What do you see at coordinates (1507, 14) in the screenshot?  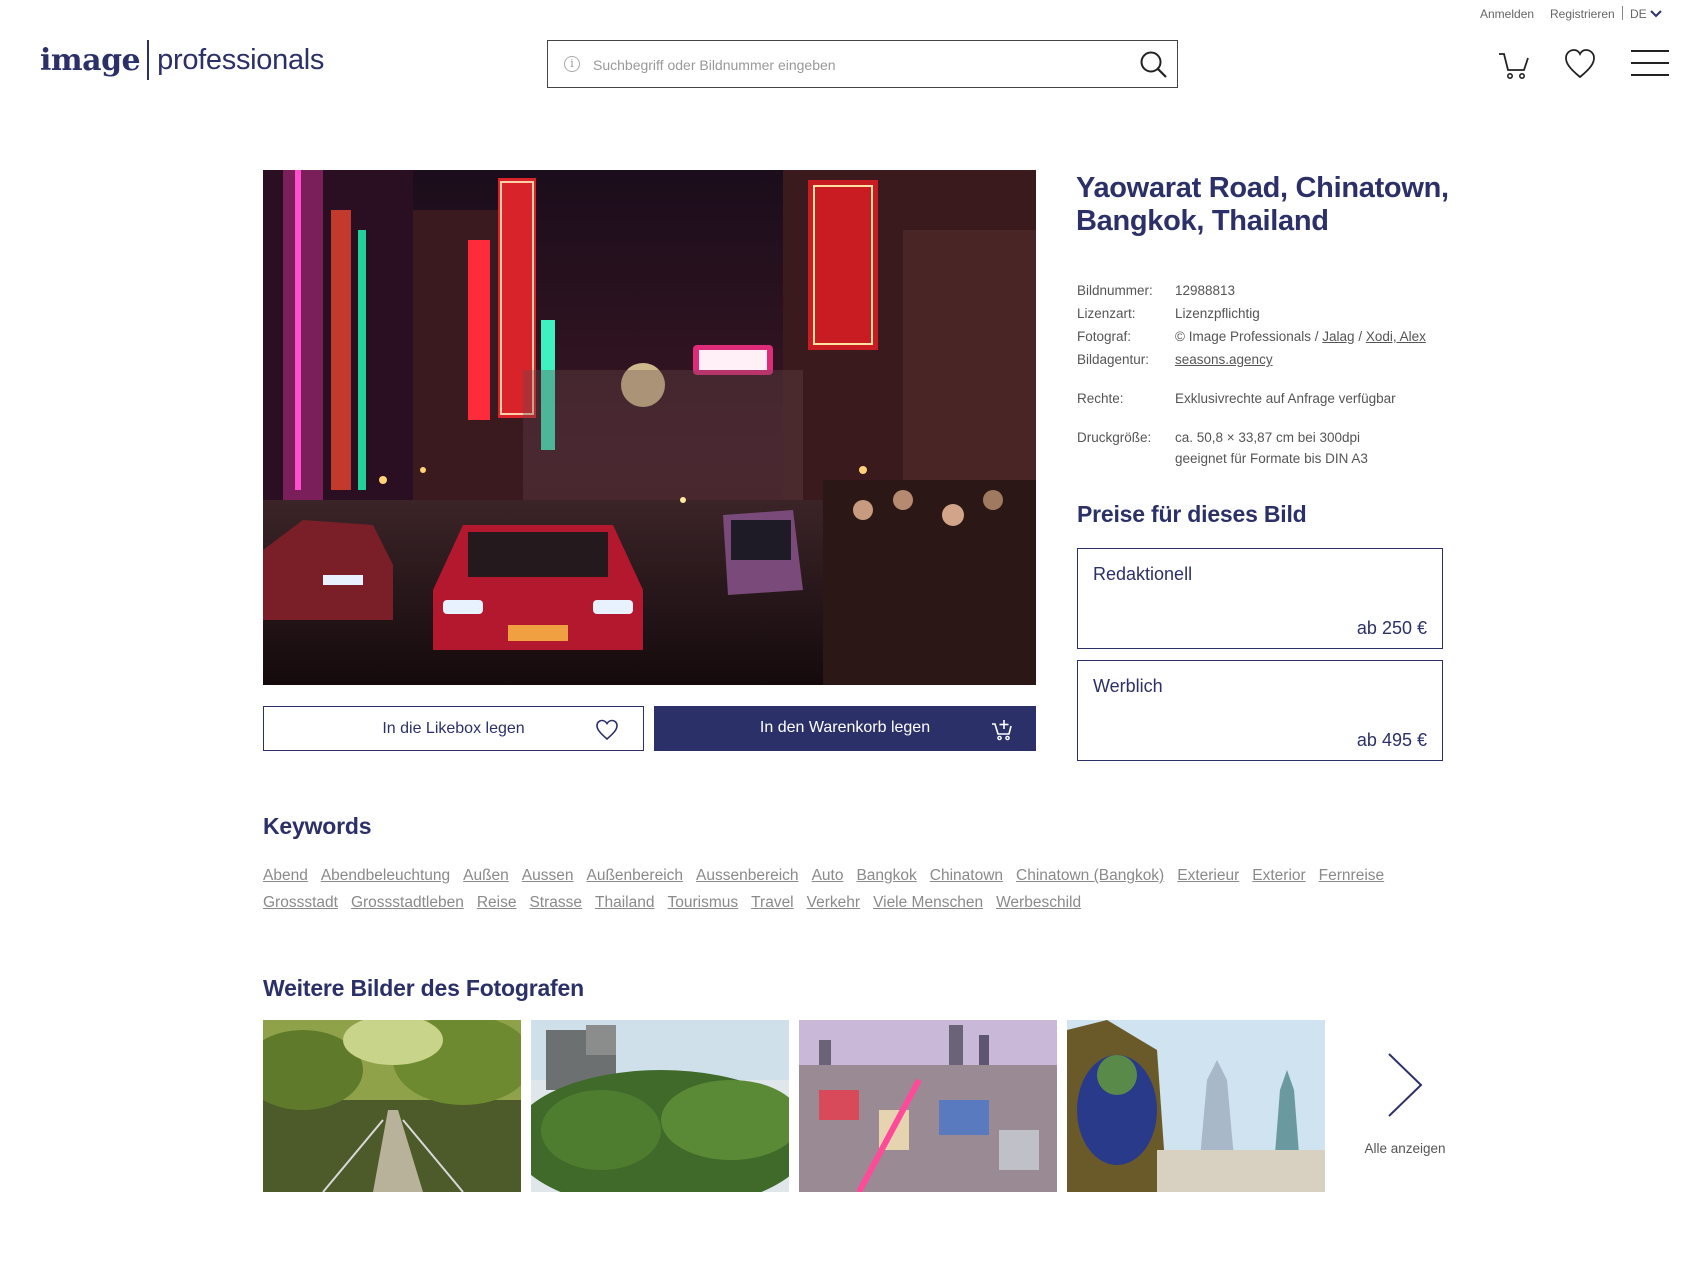 I see `login-link: Anmelden` at bounding box center [1507, 14].